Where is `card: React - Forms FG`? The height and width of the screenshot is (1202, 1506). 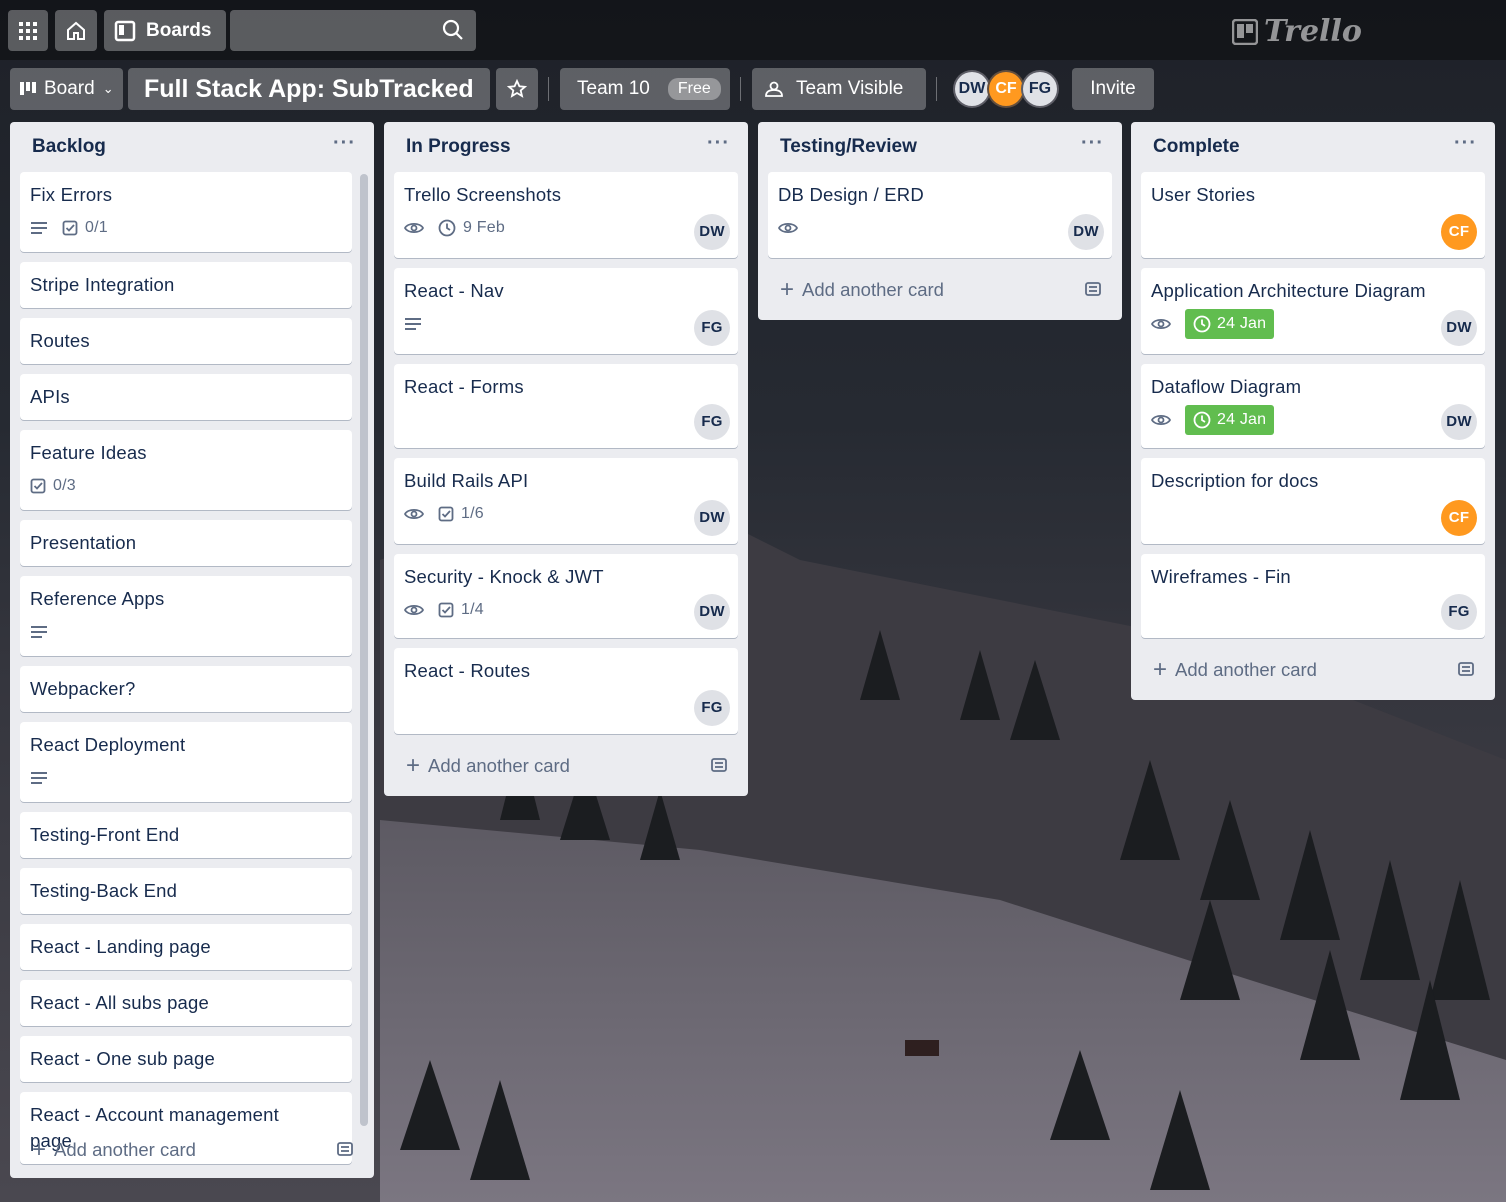
card: React - Forms FG is located at coordinates (566, 406).